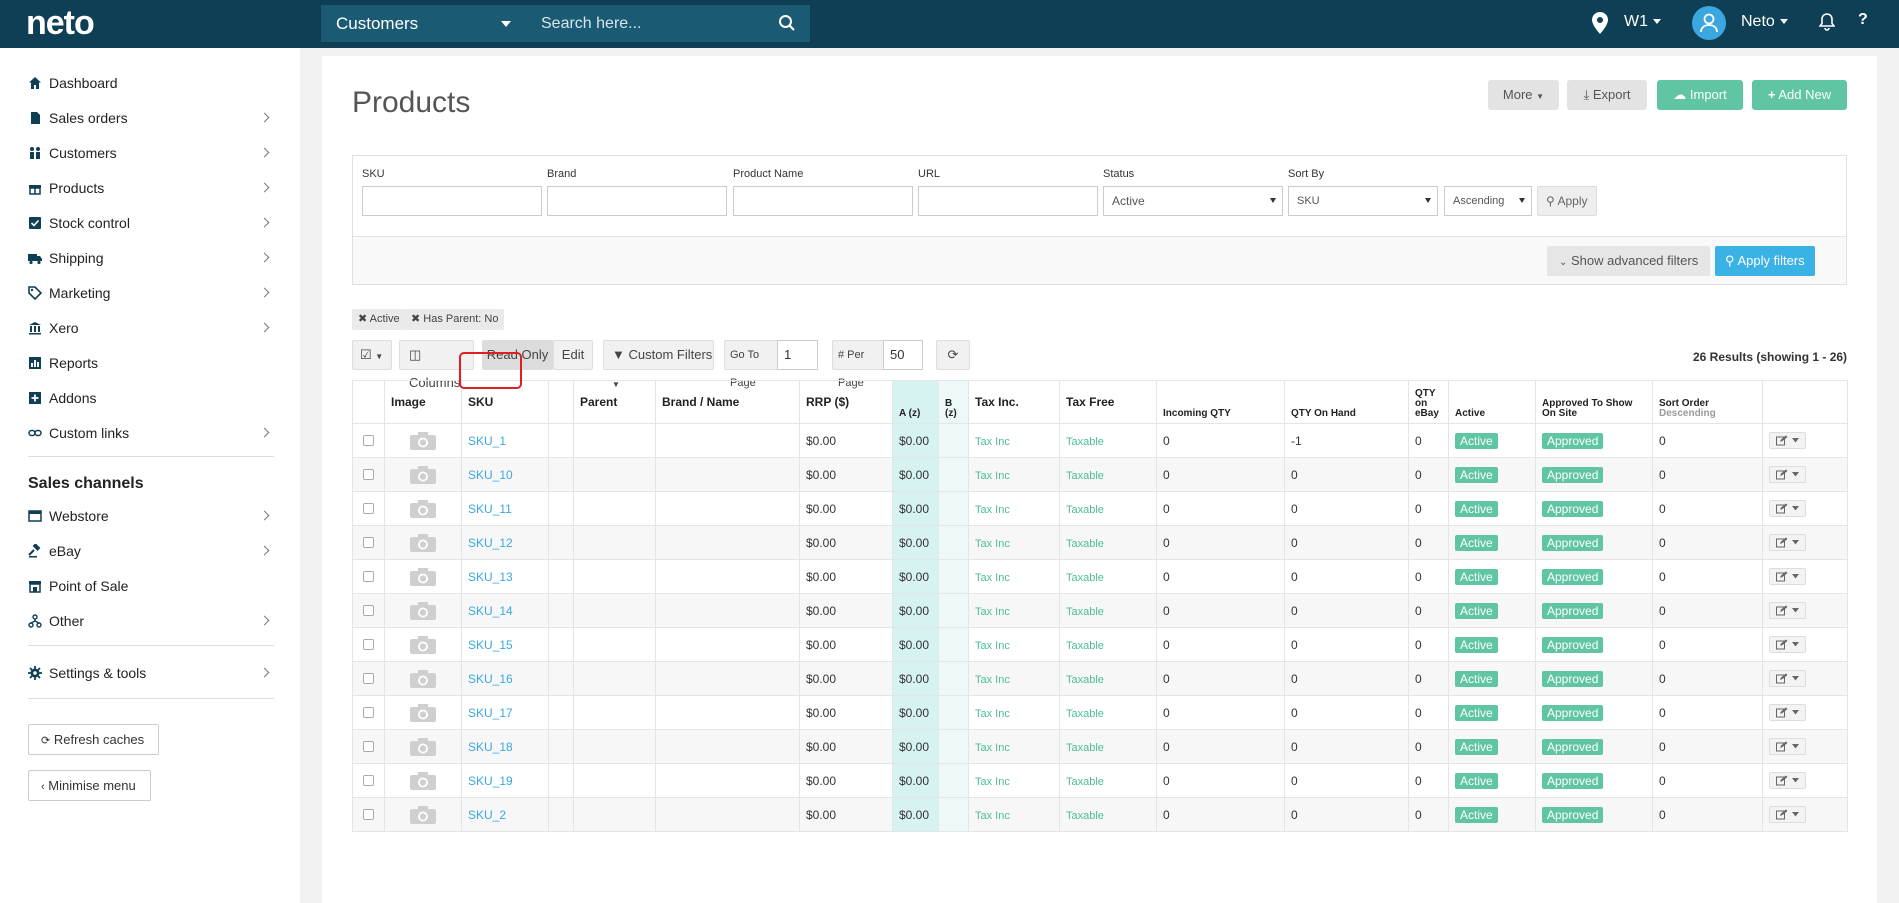 The image size is (1899, 903). Describe the element at coordinates (151, 673) in the screenshot. I see `sidebar-item-settings-tools: Settings & tools` at that location.